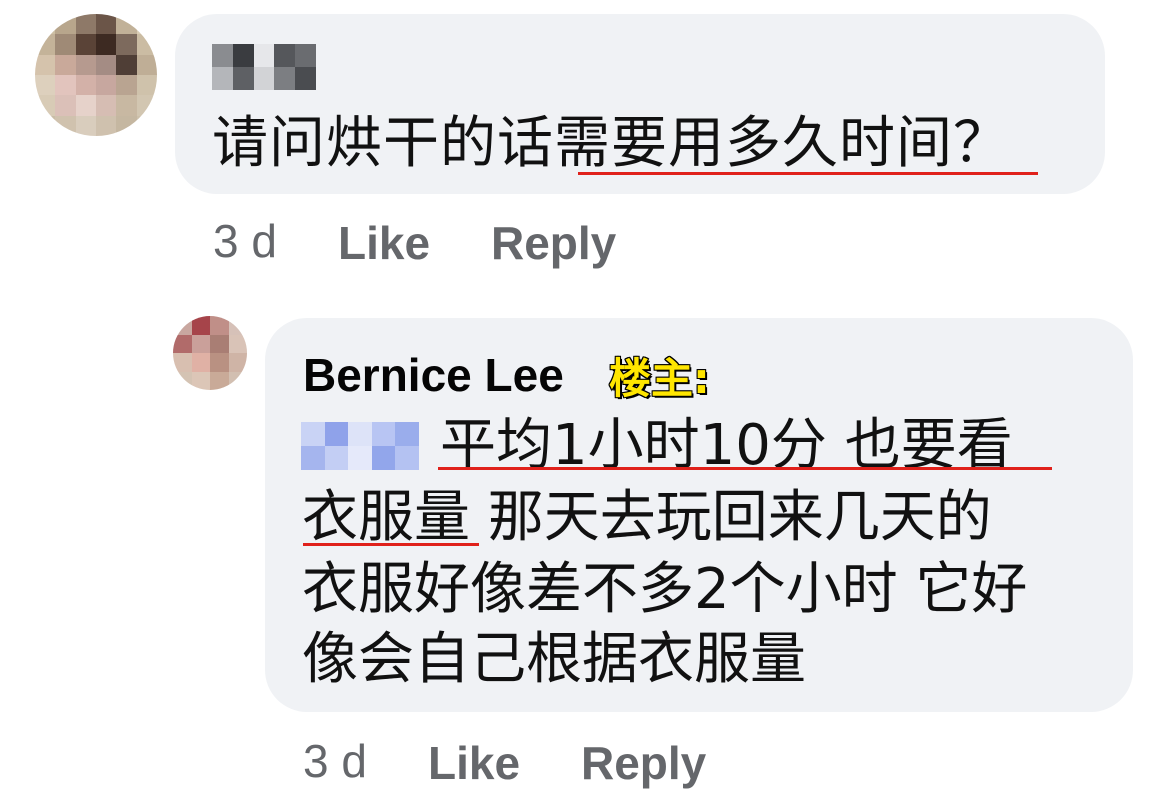 Image resolution: width=1170 pixels, height=804 pixels. Describe the element at coordinates (643, 763) in the screenshot. I see `reply-reply-button: Reply` at that location.